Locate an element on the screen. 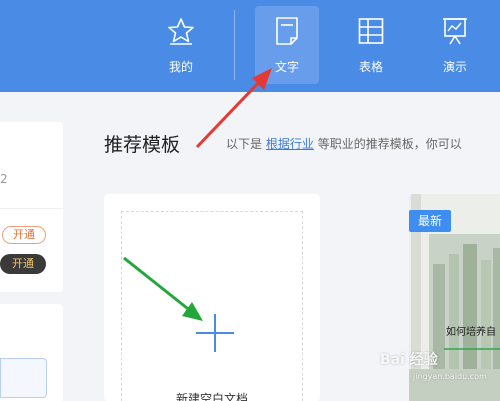 The height and width of the screenshot is (401, 500). table-icon is located at coordinates (371, 31).